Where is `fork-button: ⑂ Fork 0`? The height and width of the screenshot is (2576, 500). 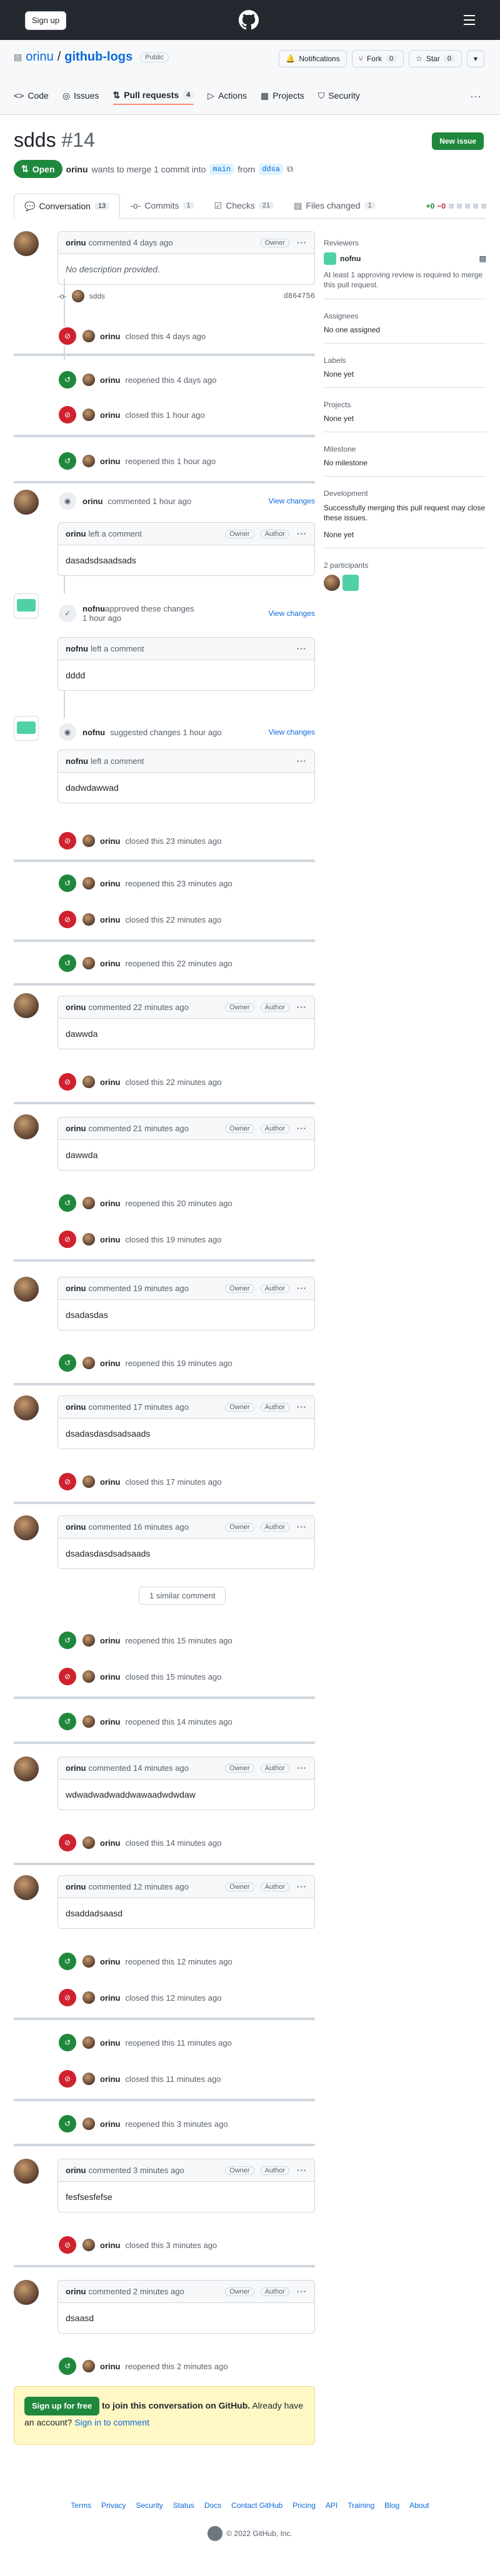
fork-button: ⑂ Fork 0 is located at coordinates (377, 58).